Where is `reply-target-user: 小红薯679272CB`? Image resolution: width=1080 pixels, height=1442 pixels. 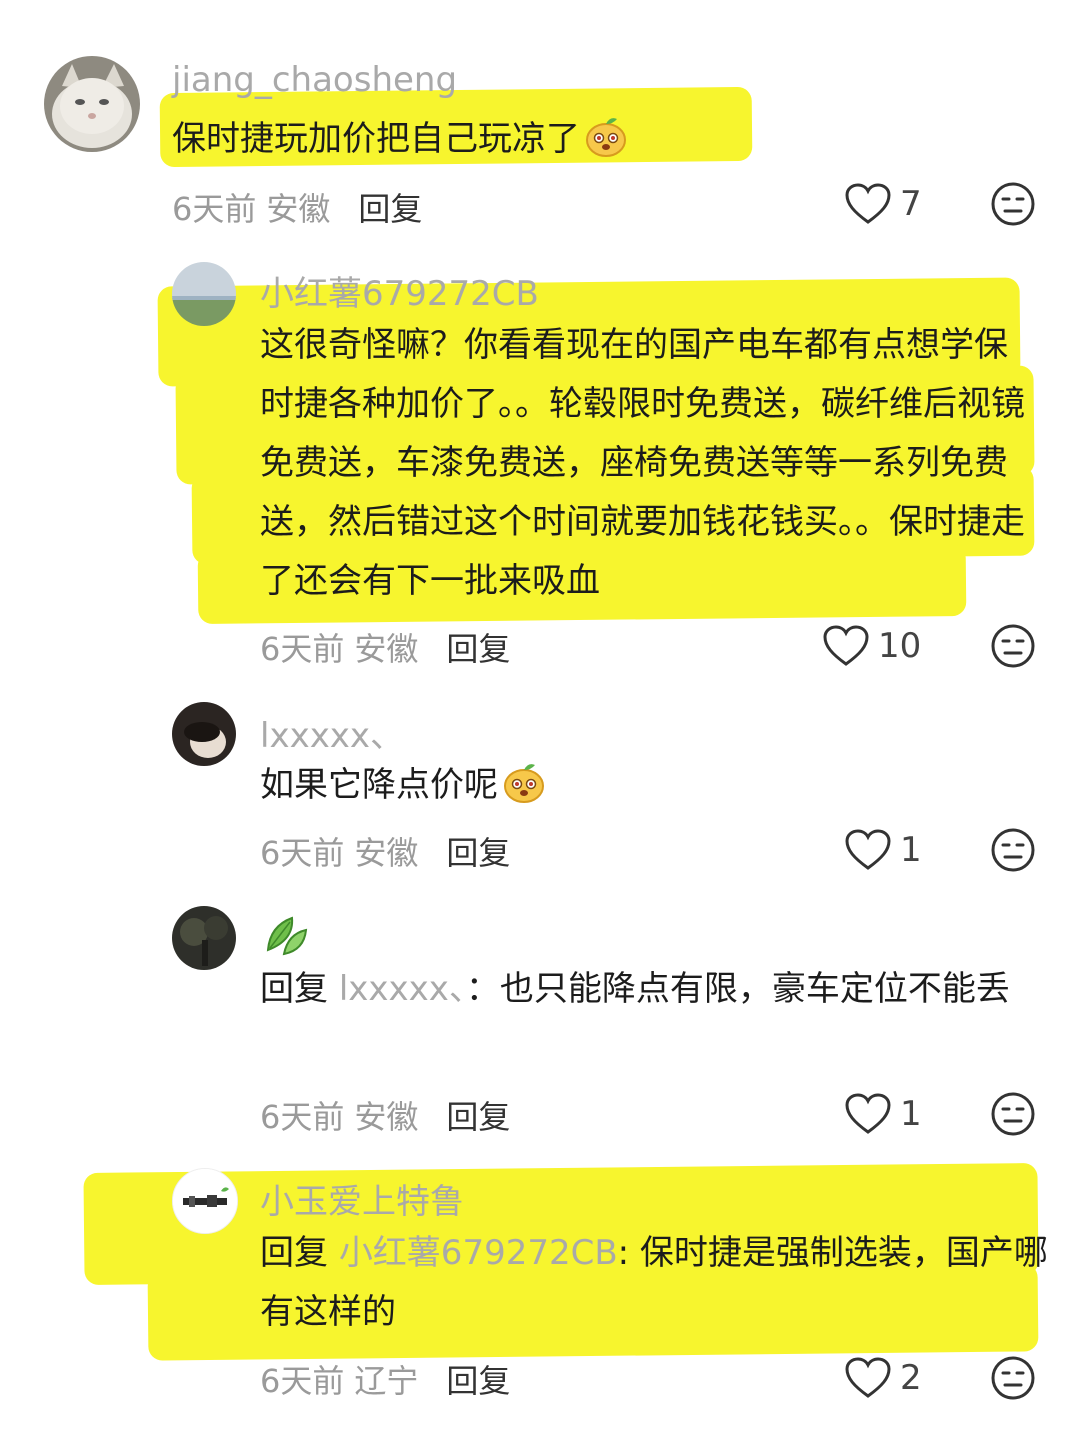
reply-target-user: 小红薯679272CB is located at coordinates (478, 1253).